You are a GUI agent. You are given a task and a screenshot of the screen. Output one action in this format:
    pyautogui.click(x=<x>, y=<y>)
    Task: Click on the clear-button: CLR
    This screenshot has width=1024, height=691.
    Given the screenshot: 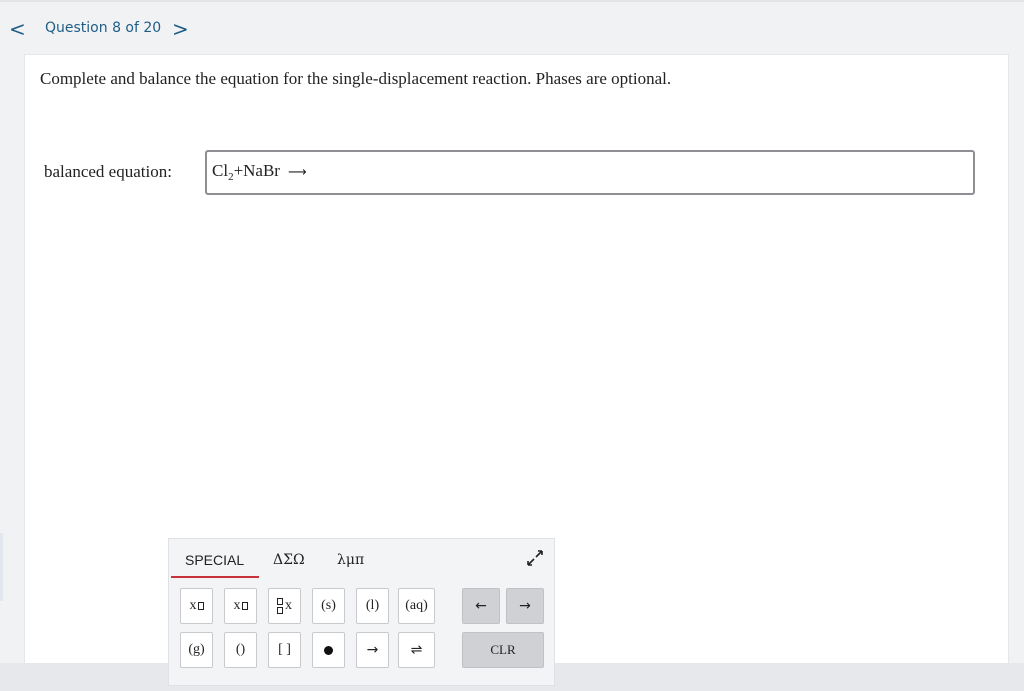 What is the action you would take?
    pyautogui.click(x=503, y=650)
    